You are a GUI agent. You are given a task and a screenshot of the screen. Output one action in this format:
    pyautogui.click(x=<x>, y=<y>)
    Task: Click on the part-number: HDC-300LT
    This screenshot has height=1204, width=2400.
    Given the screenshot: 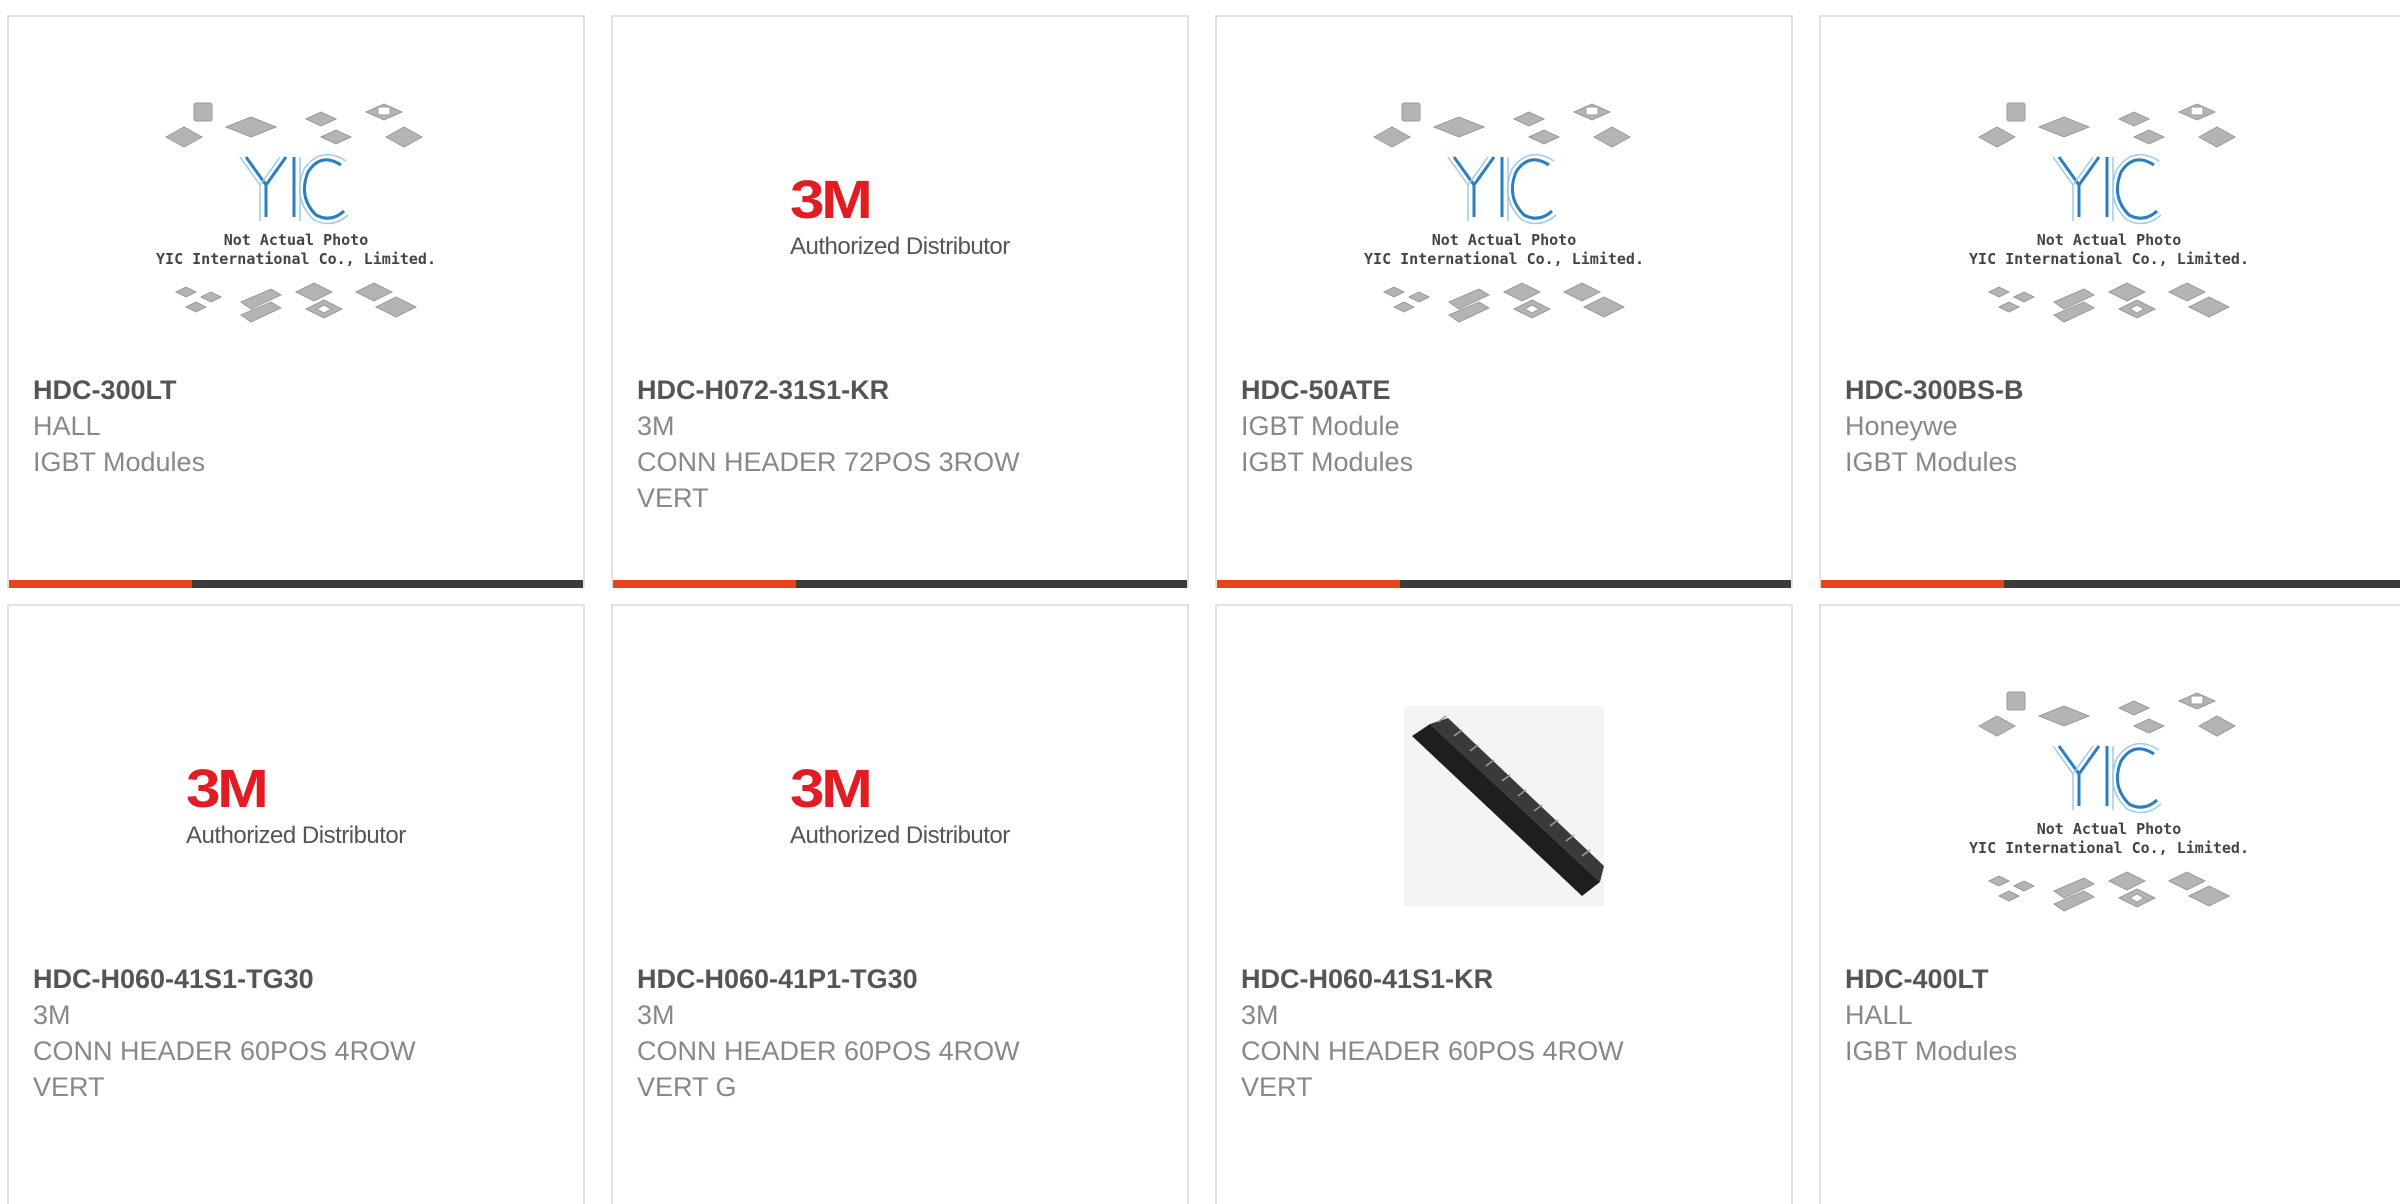 What is the action you would take?
    pyautogui.click(x=296, y=390)
    